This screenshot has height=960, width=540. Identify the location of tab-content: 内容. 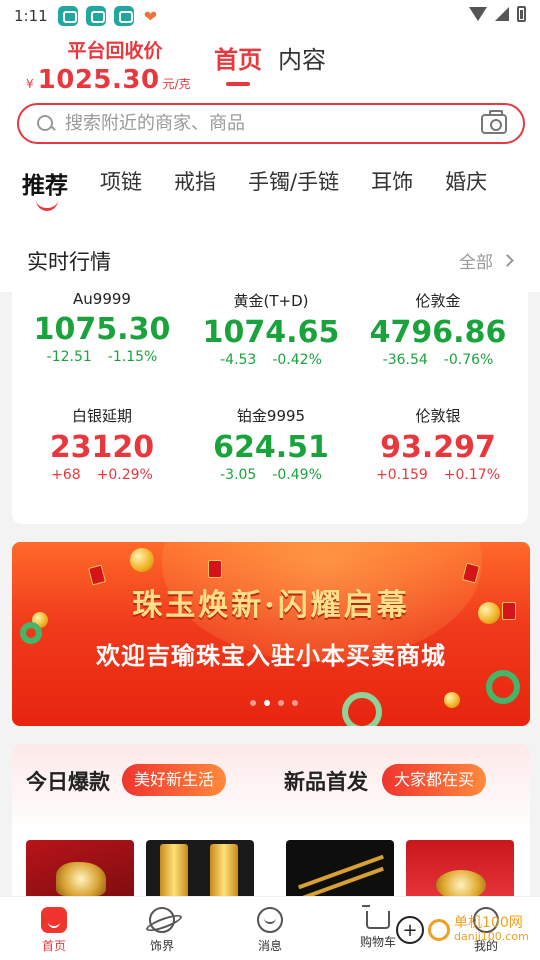
(302, 57).